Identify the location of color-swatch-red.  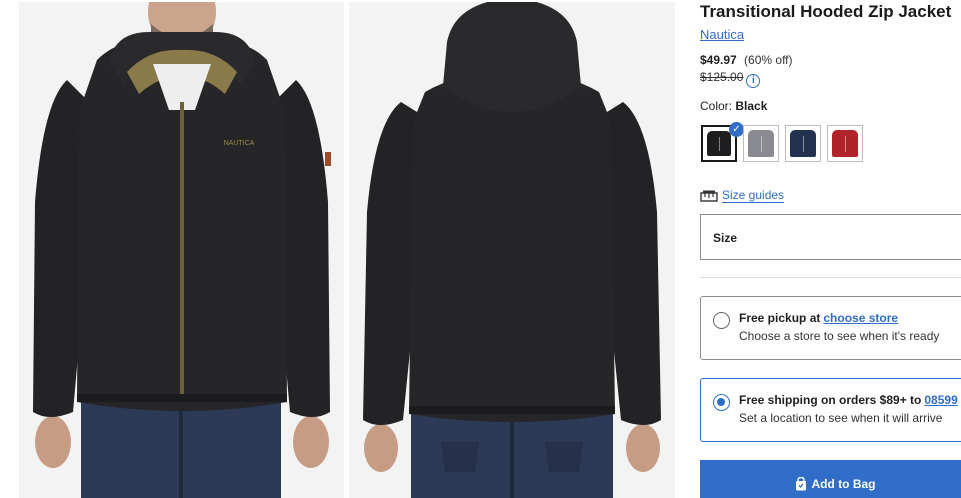
(845, 143).